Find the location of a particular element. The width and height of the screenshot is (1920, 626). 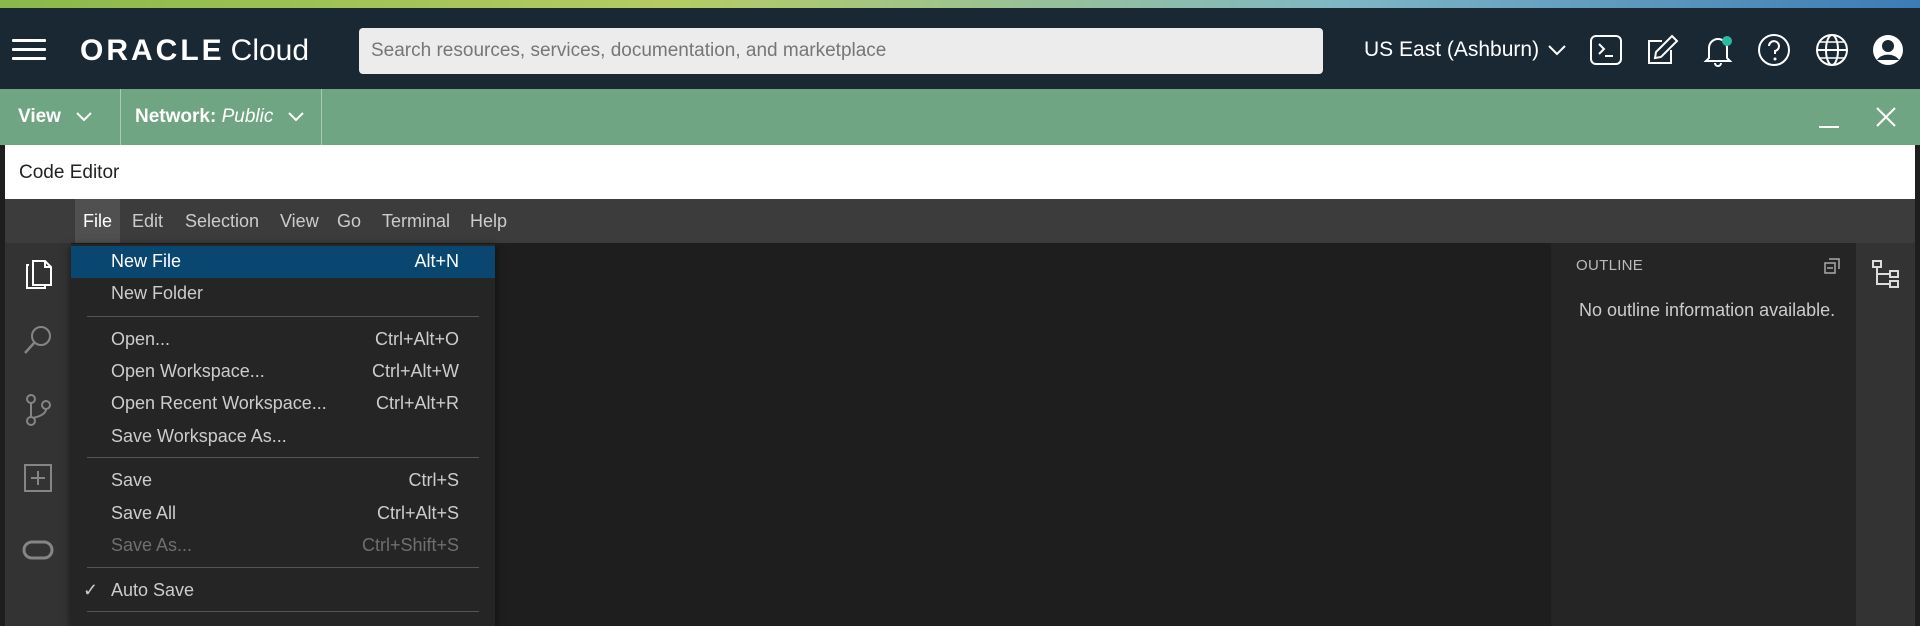

menu-selection: Selection is located at coordinates (222, 221).